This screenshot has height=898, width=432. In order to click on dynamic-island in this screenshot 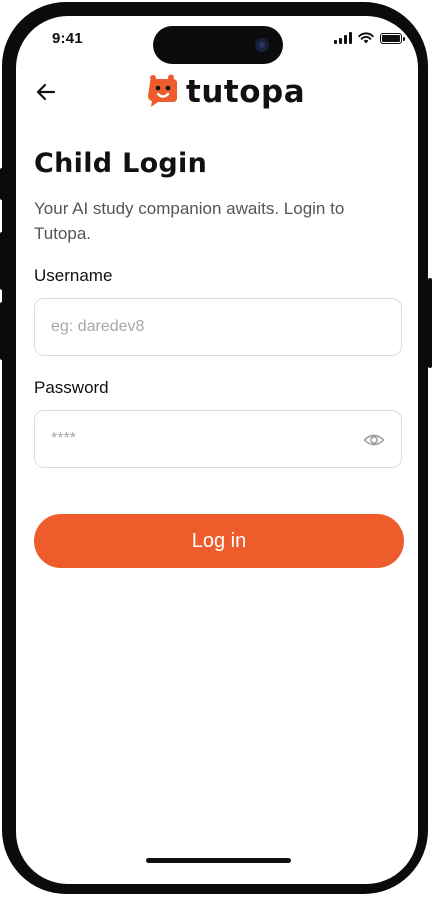, I will do `click(218, 45)`.